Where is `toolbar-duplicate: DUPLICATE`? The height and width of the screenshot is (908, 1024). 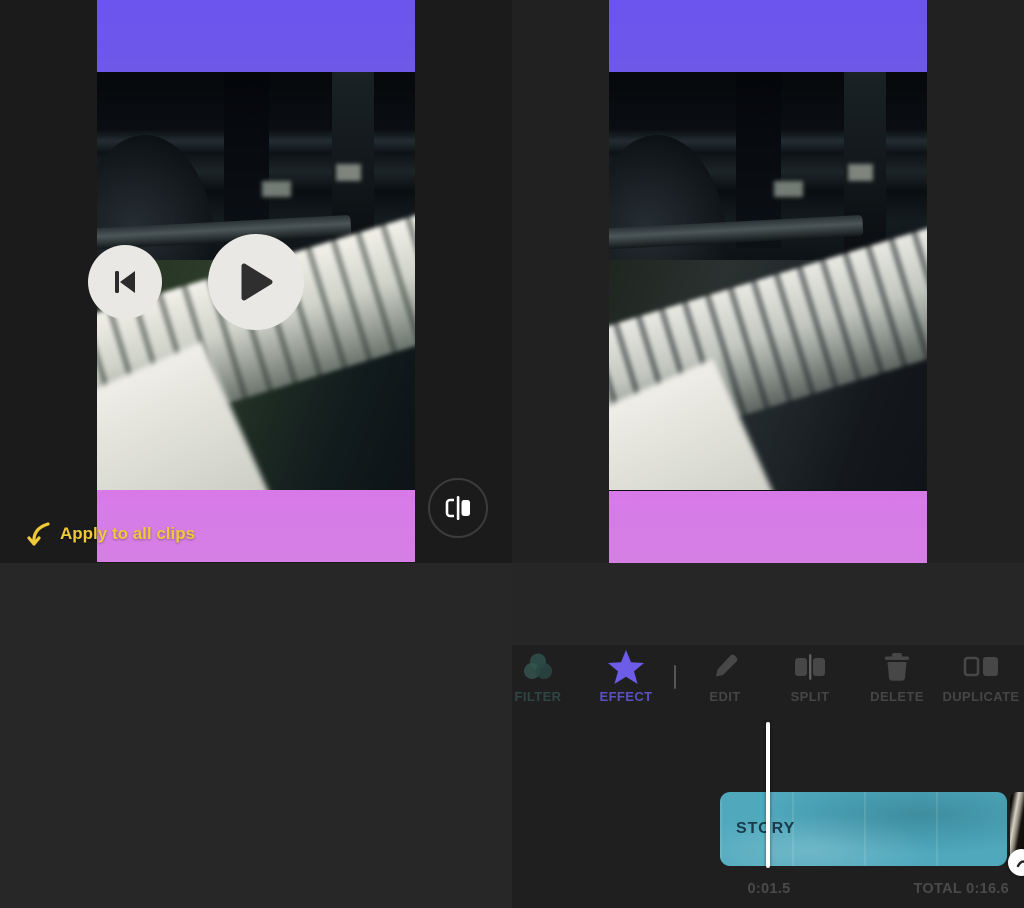 toolbar-duplicate: DUPLICATE is located at coordinates (981, 684).